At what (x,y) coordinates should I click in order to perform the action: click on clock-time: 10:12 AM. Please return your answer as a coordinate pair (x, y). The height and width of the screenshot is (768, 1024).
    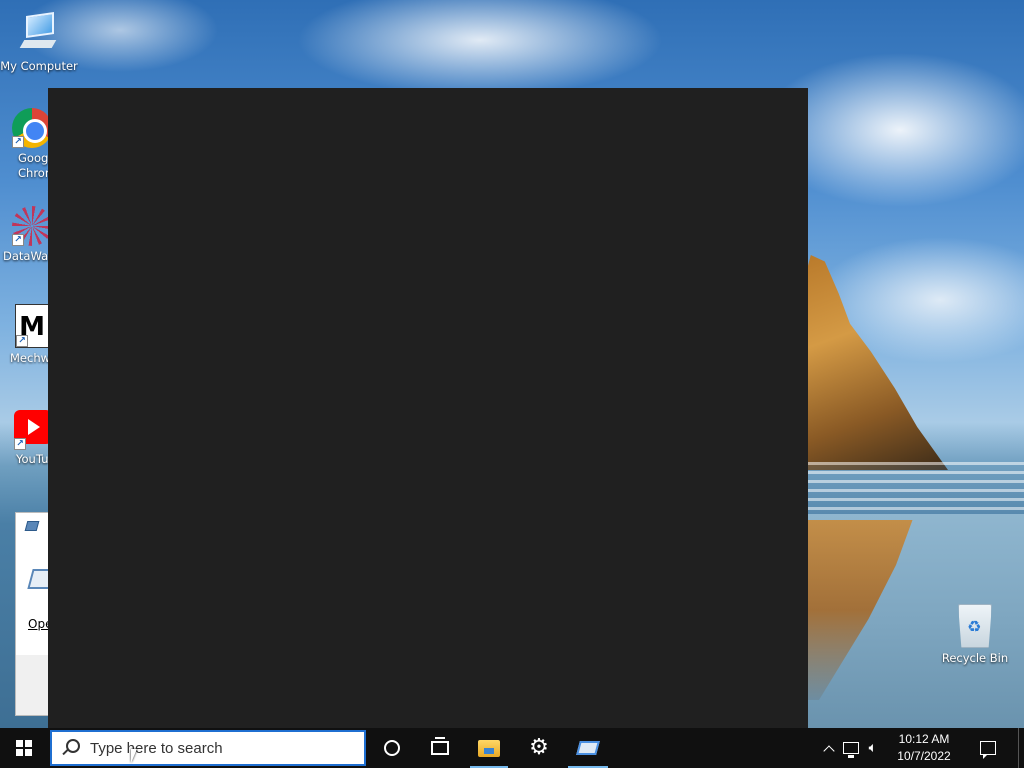
    Looking at the image, I should click on (924, 739).